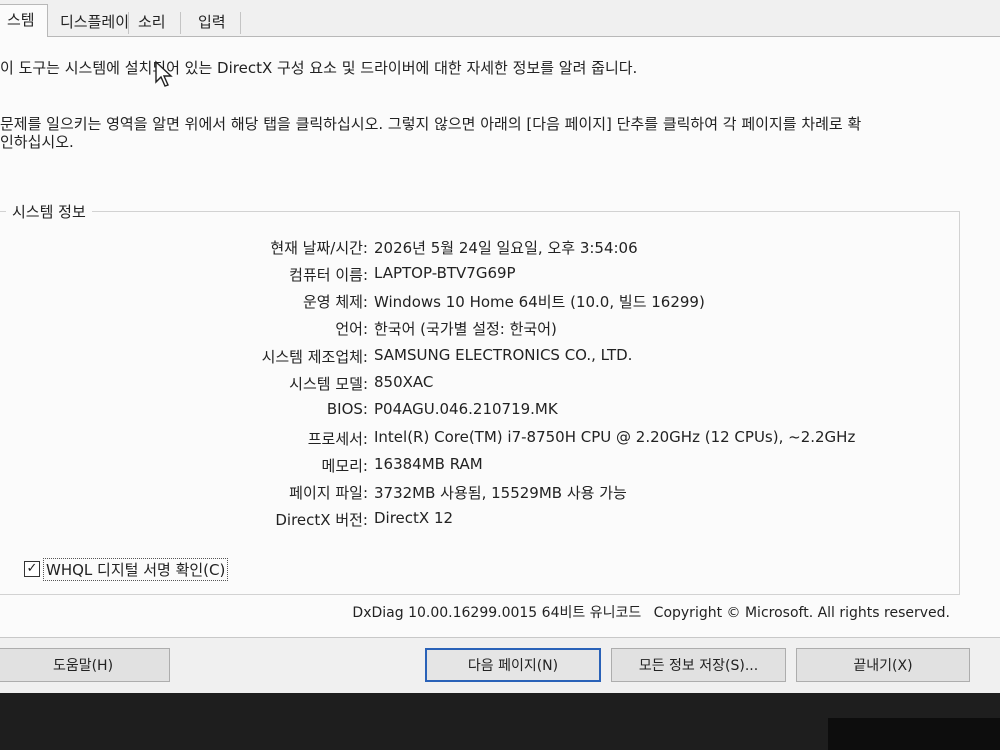 This screenshot has width=1000, height=750. Describe the element at coordinates (49, 211) in the screenshot. I see `system-info-title: 시스템 정보` at that location.